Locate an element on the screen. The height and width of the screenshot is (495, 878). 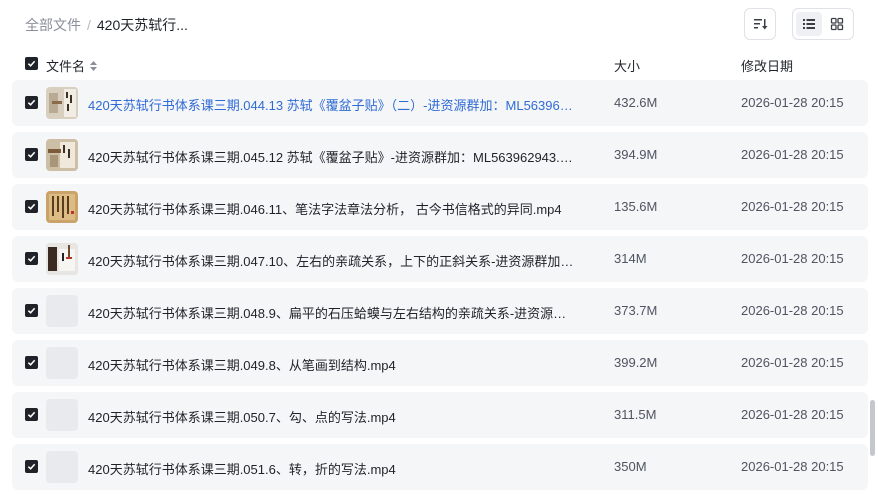
scroll-photo-icon is located at coordinates (62, 207).